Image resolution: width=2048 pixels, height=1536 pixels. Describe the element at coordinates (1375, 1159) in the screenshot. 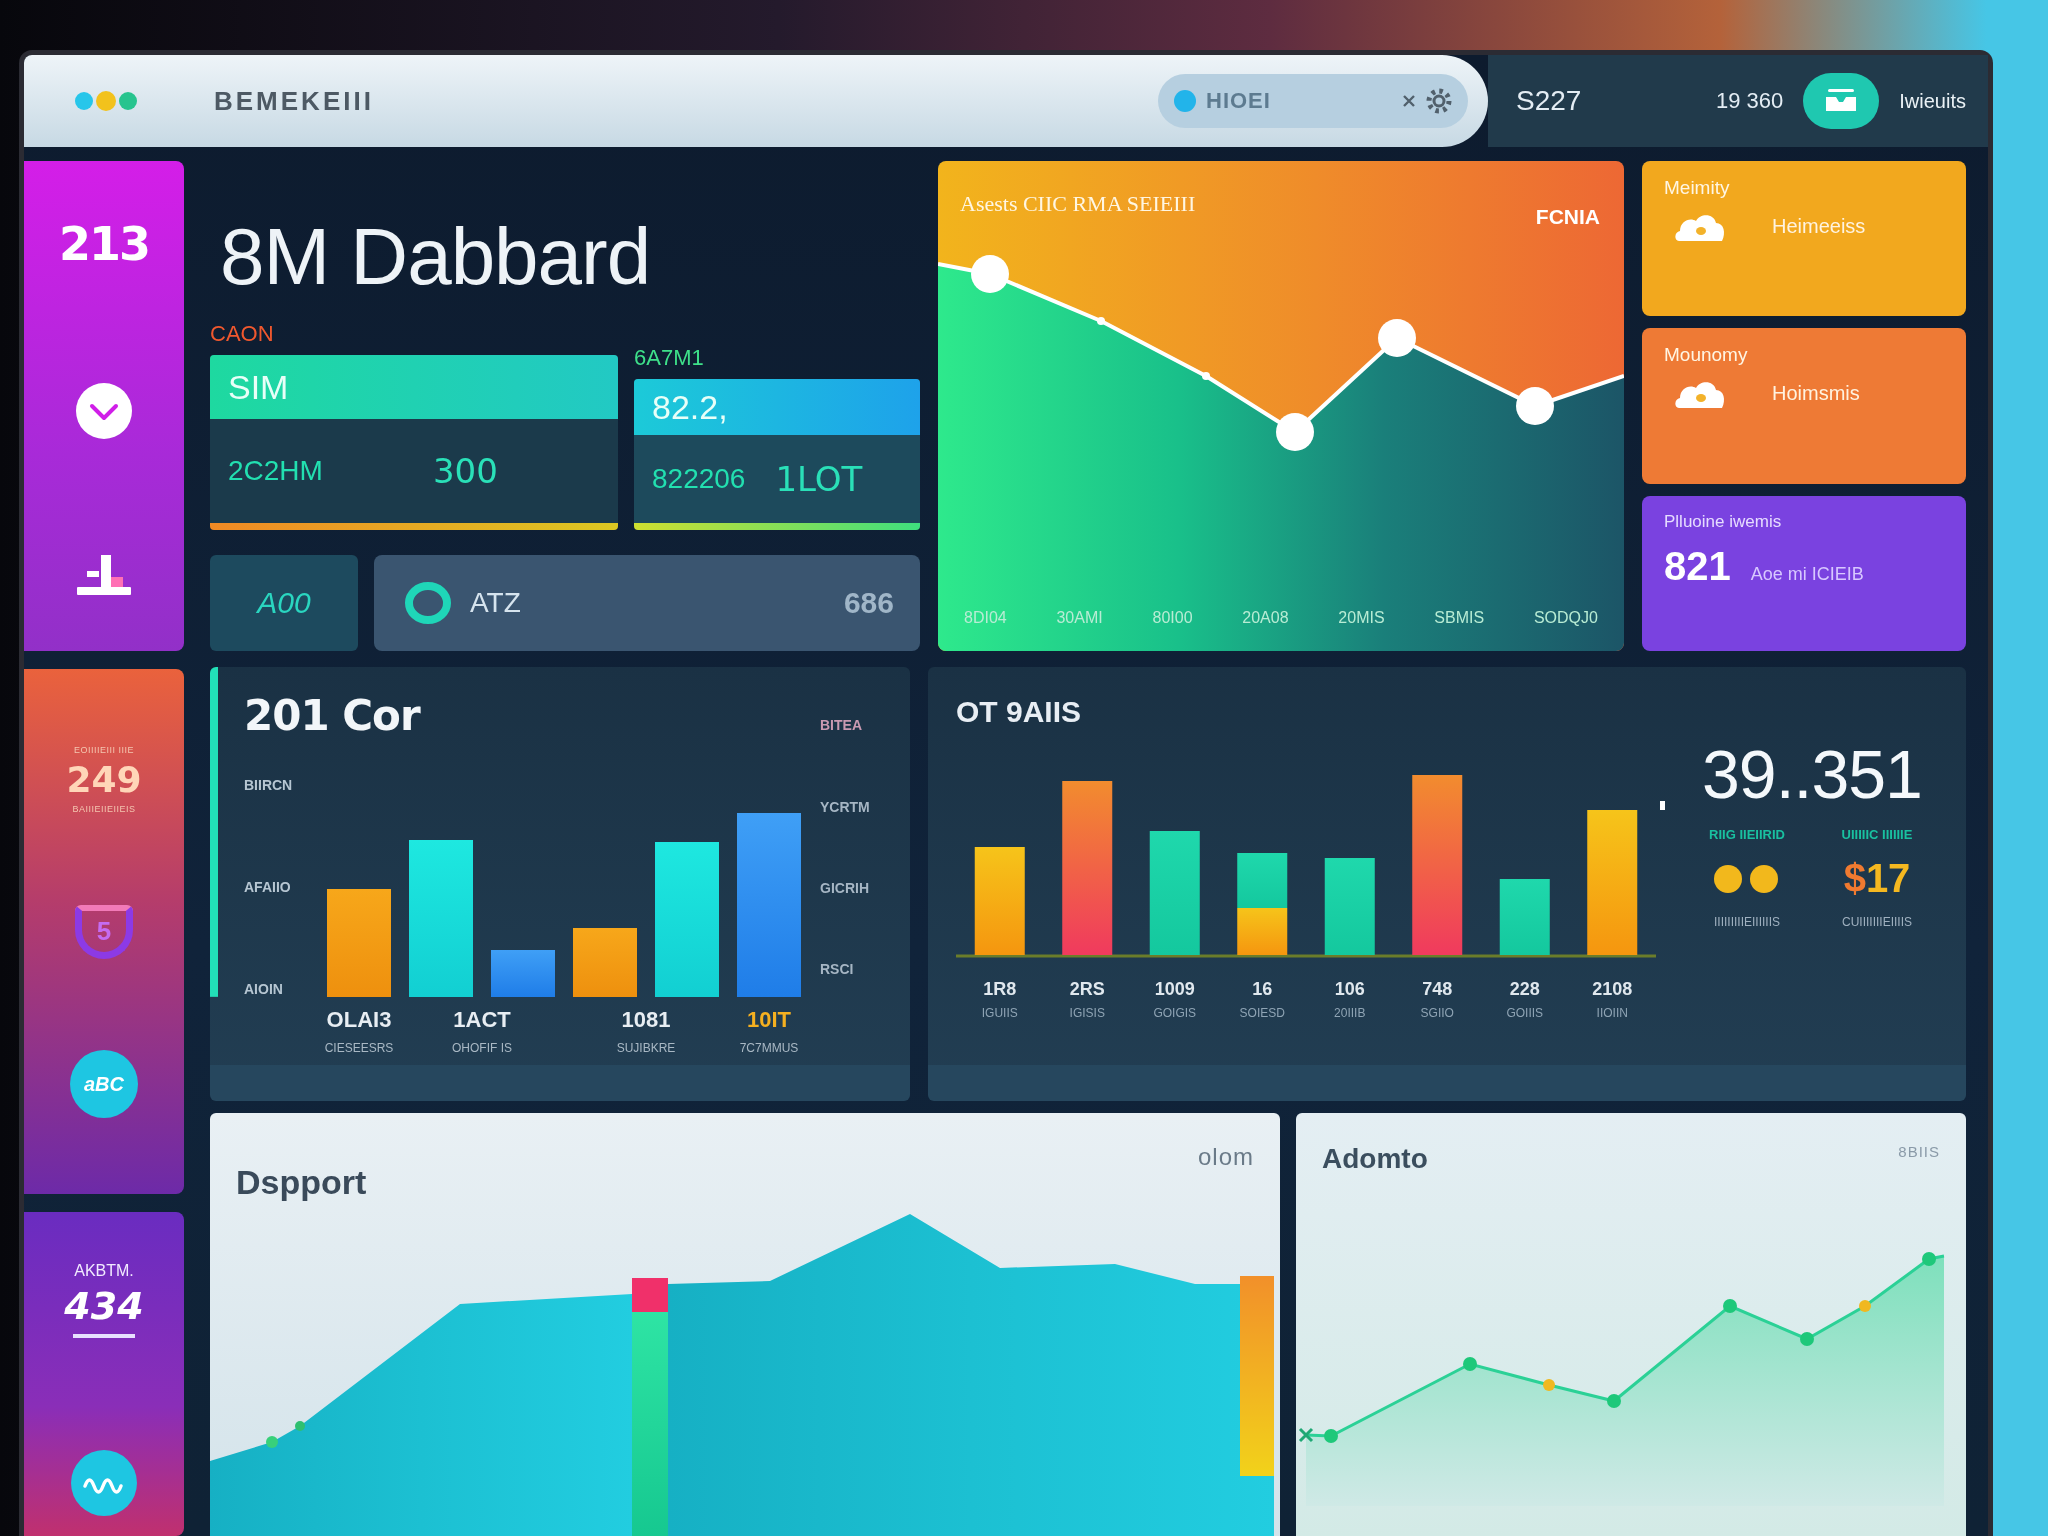

I see `panel-title: Adomto` at that location.